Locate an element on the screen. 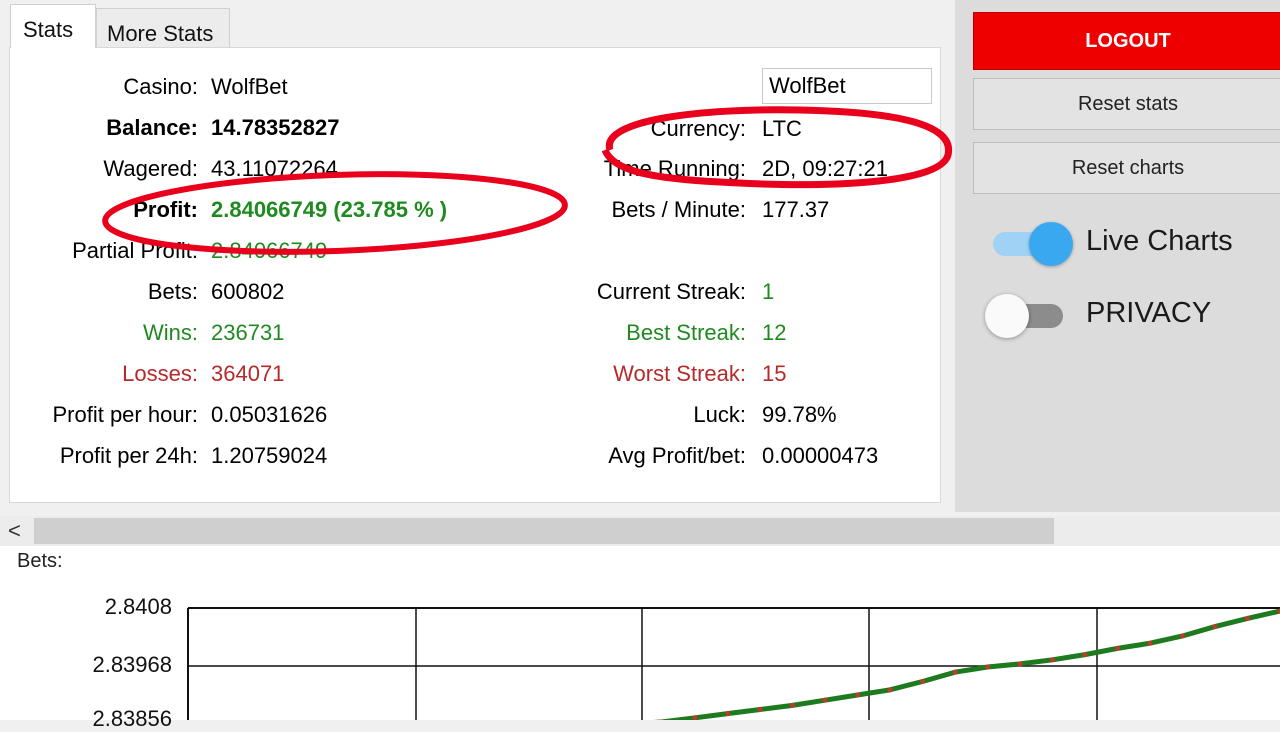 The image size is (1280, 732). stat-label: Current Streak: is located at coordinates (671, 292).